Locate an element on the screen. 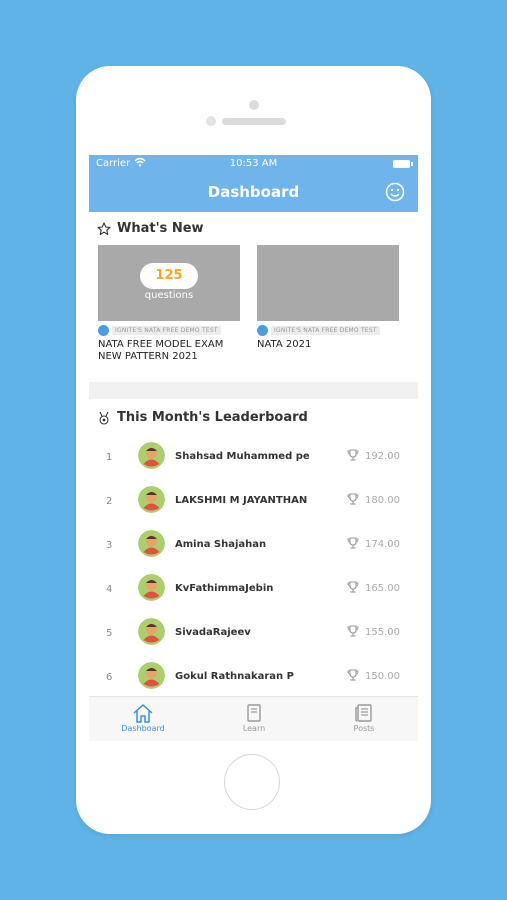  sensor-dot is located at coordinates (211, 121).